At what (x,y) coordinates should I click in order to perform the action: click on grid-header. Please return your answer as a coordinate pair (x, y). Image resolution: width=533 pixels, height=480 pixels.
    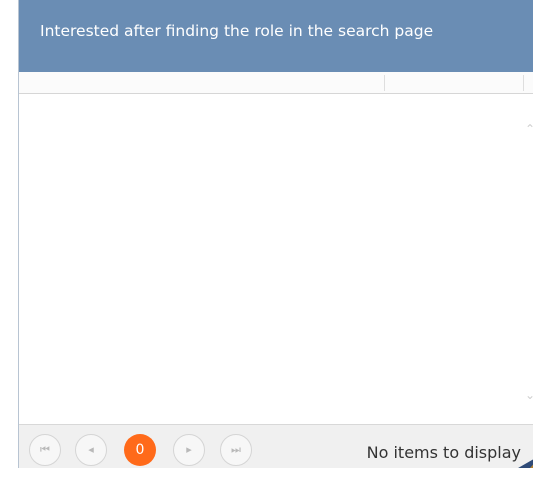
    Looking at the image, I should click on (276, 83).